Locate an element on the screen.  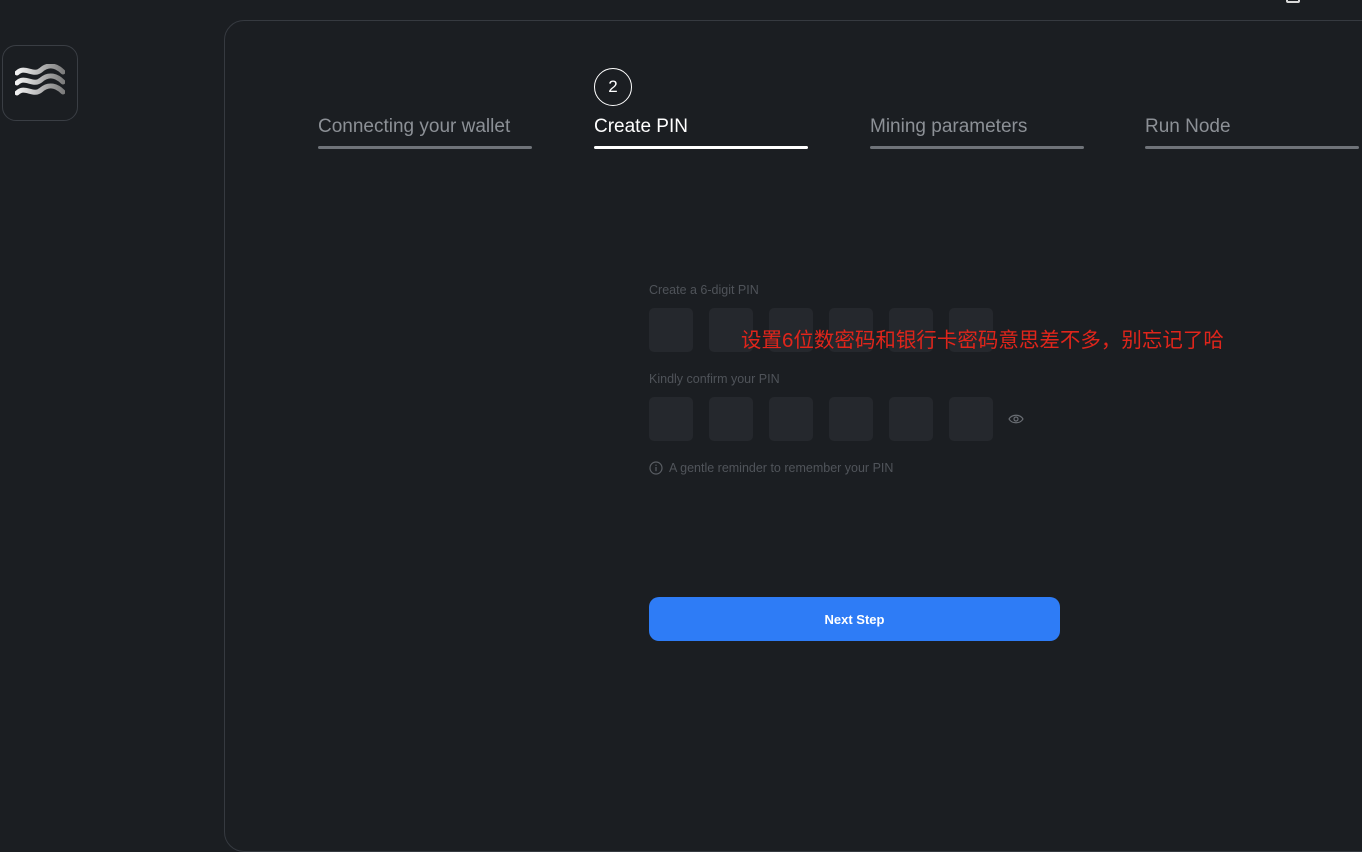
eye-icon is located at coordinates (1016, 419).